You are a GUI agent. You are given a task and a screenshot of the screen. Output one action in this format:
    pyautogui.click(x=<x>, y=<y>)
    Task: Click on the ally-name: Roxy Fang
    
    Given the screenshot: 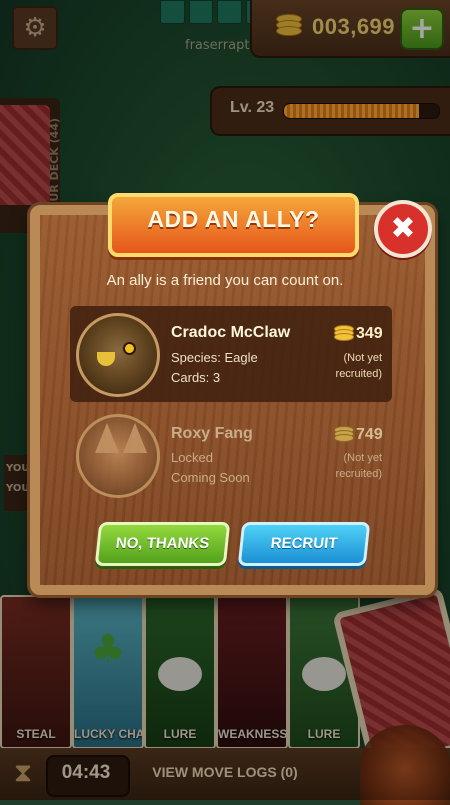 What is the action you would take?
    pyautogui.click(x=212, y=433)
    